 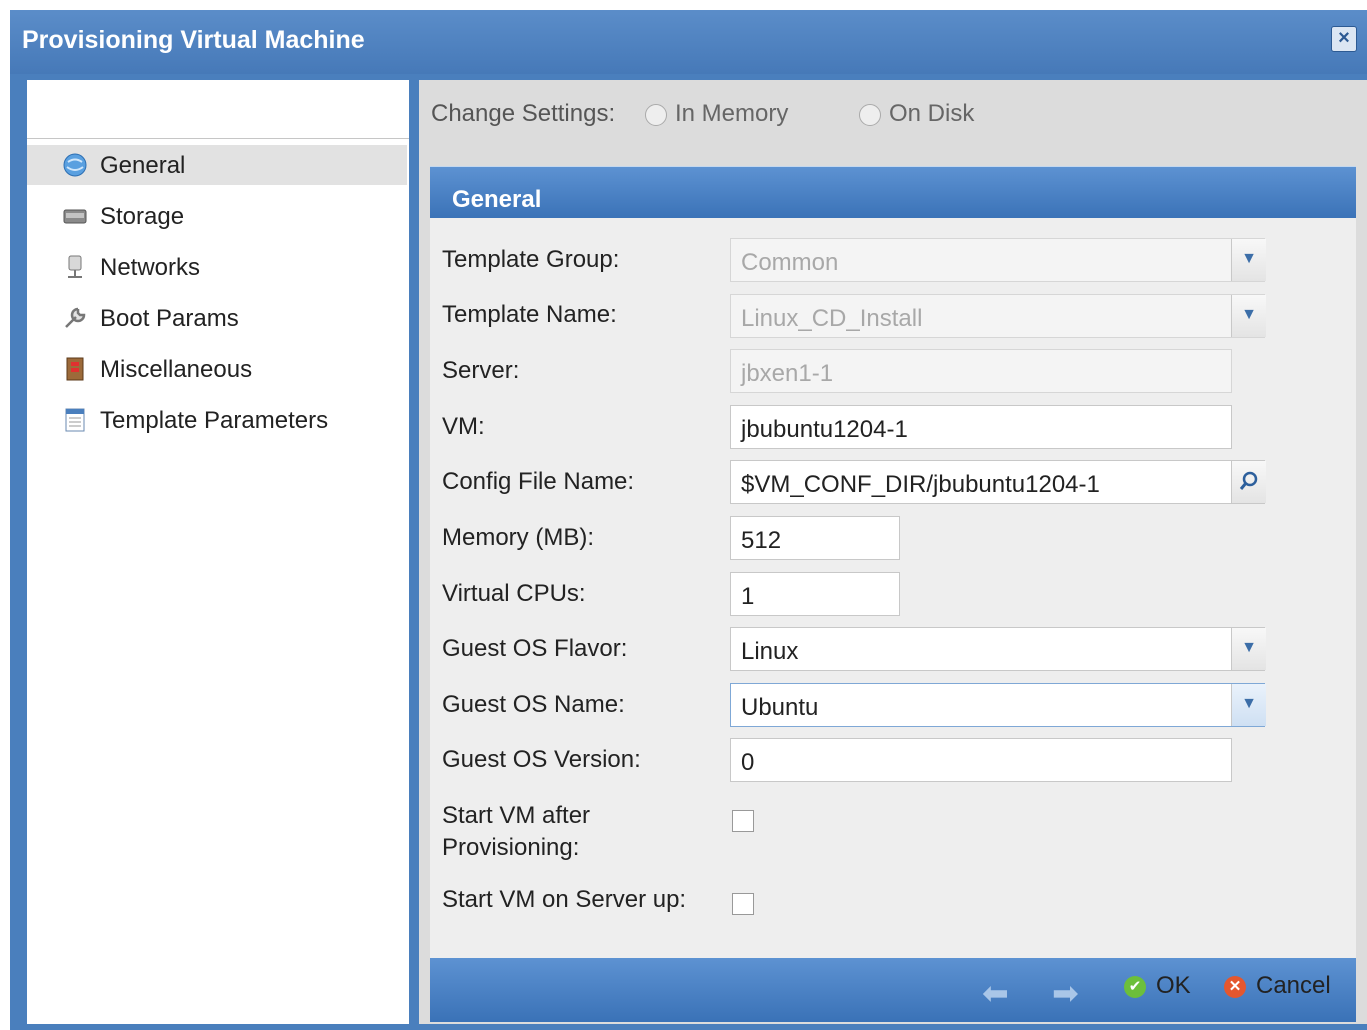 What do you see at coordinates (143, 165) in the screenshot?
I see `sidebar-item-label: General` at bounding box center [143, 165].